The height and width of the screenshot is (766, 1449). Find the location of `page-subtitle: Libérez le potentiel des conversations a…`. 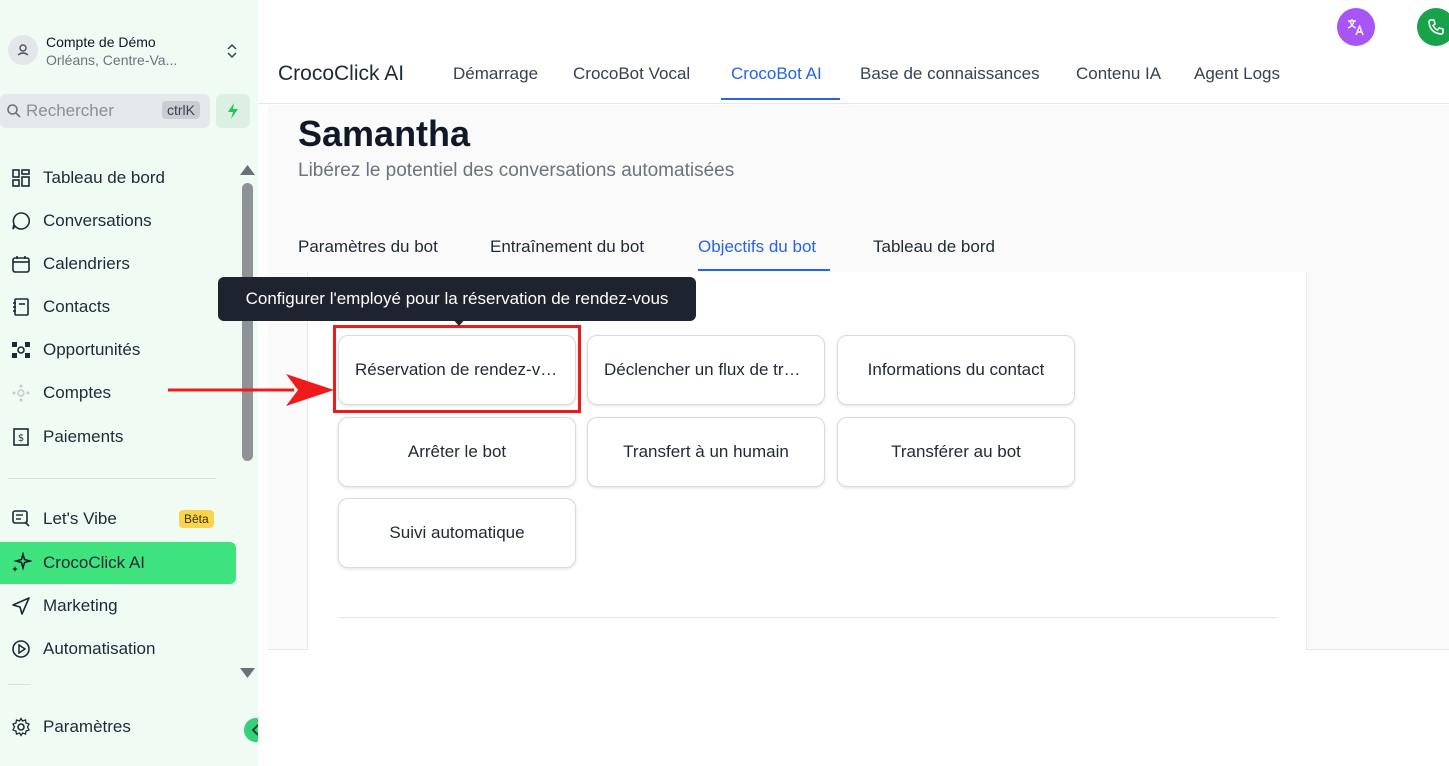

page-subtitle: Libérez le potentiel des conversations a… is located at coordinates (516, 170).